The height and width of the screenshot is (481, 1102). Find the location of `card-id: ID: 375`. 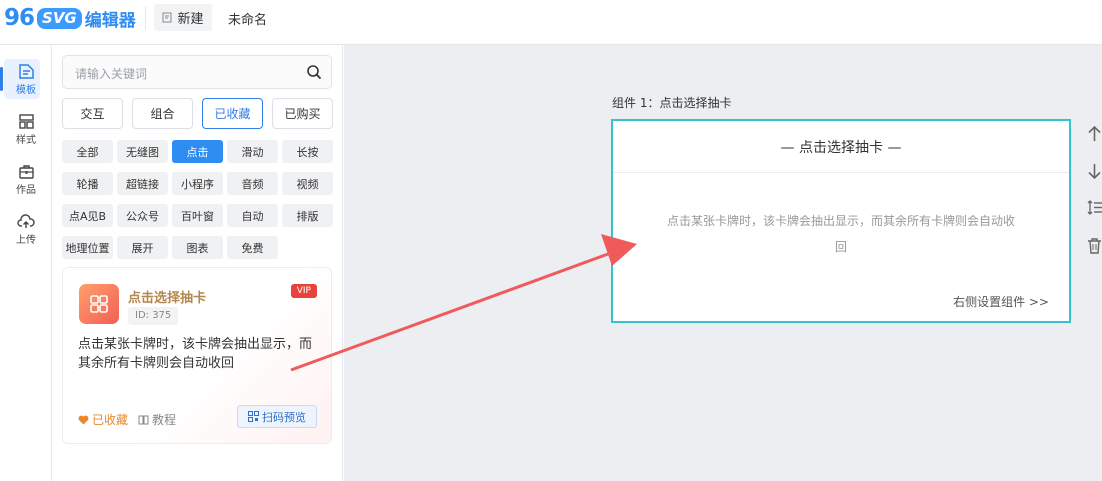

card-id: ID: 375 is located at coordinates (153, 316).